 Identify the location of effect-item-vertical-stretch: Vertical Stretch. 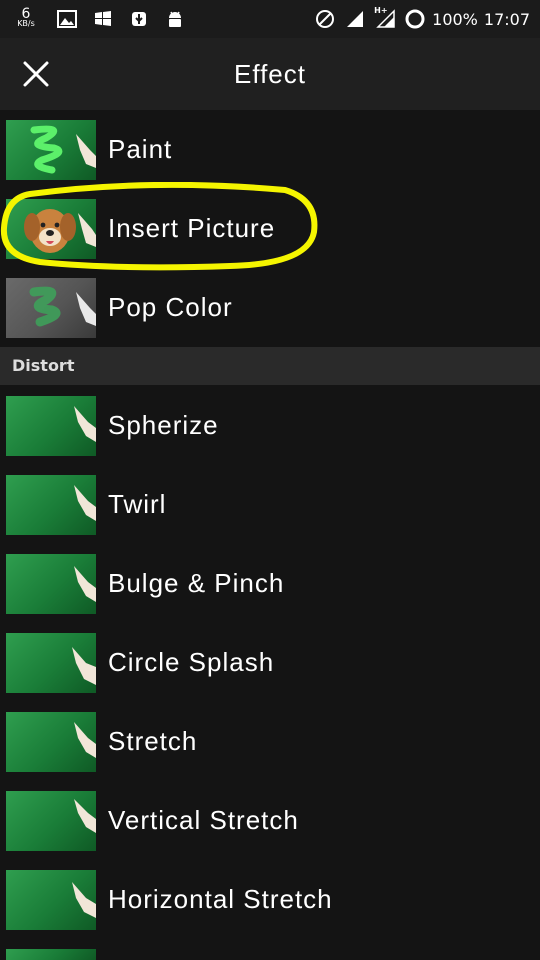
(270, 821).